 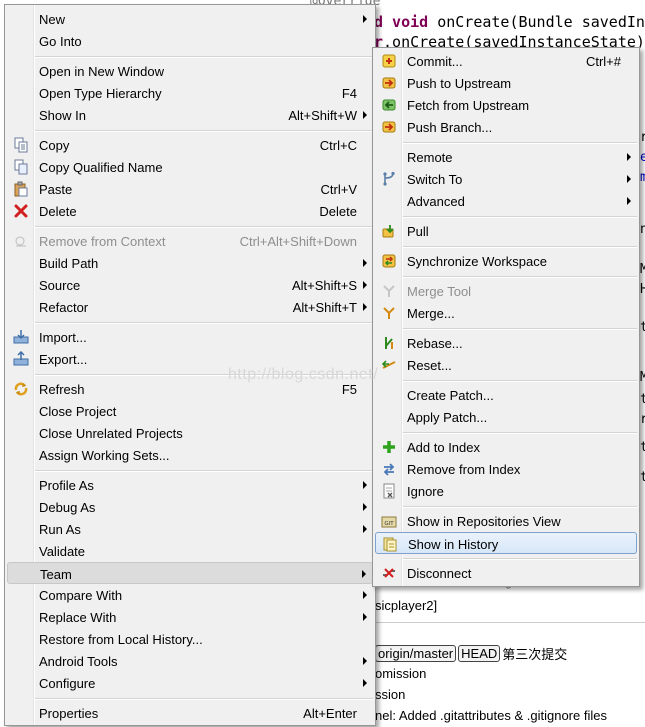 What do you see at coordinates (477, 261) in the screenshot?
I see `menu-item-label: Synchronize Workspace` at bounding box center [477, 261].